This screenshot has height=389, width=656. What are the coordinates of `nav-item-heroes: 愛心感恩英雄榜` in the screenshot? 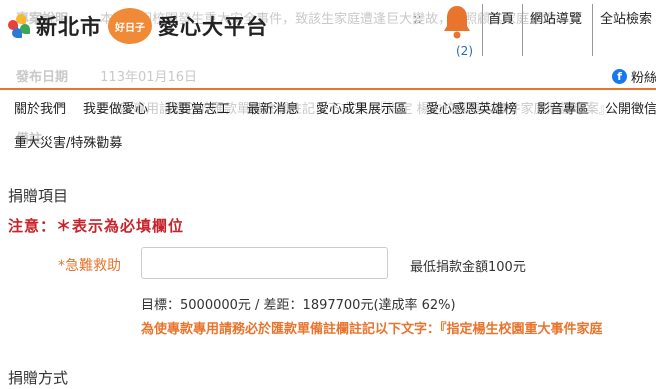 It's located at (471, 107).